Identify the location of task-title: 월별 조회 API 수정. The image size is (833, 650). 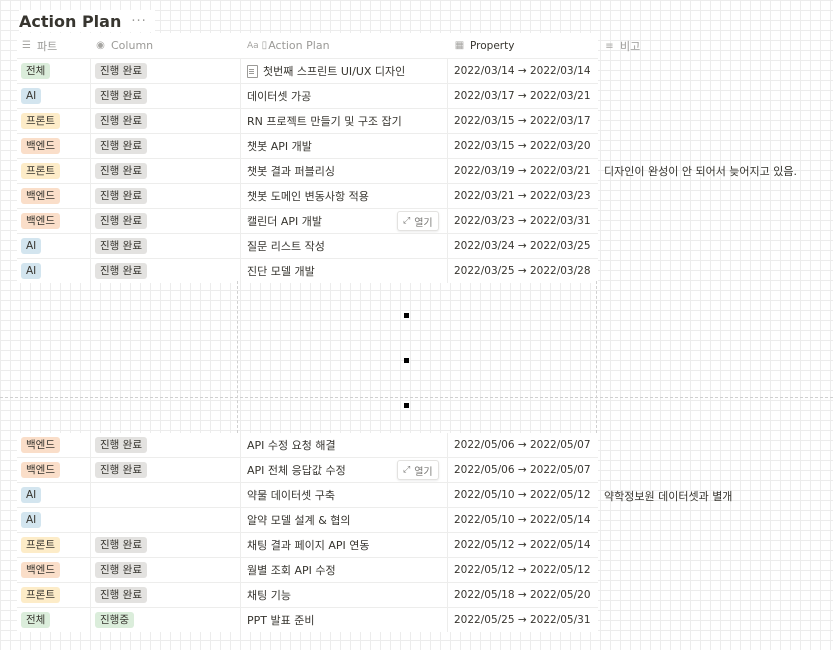
(291, 570).